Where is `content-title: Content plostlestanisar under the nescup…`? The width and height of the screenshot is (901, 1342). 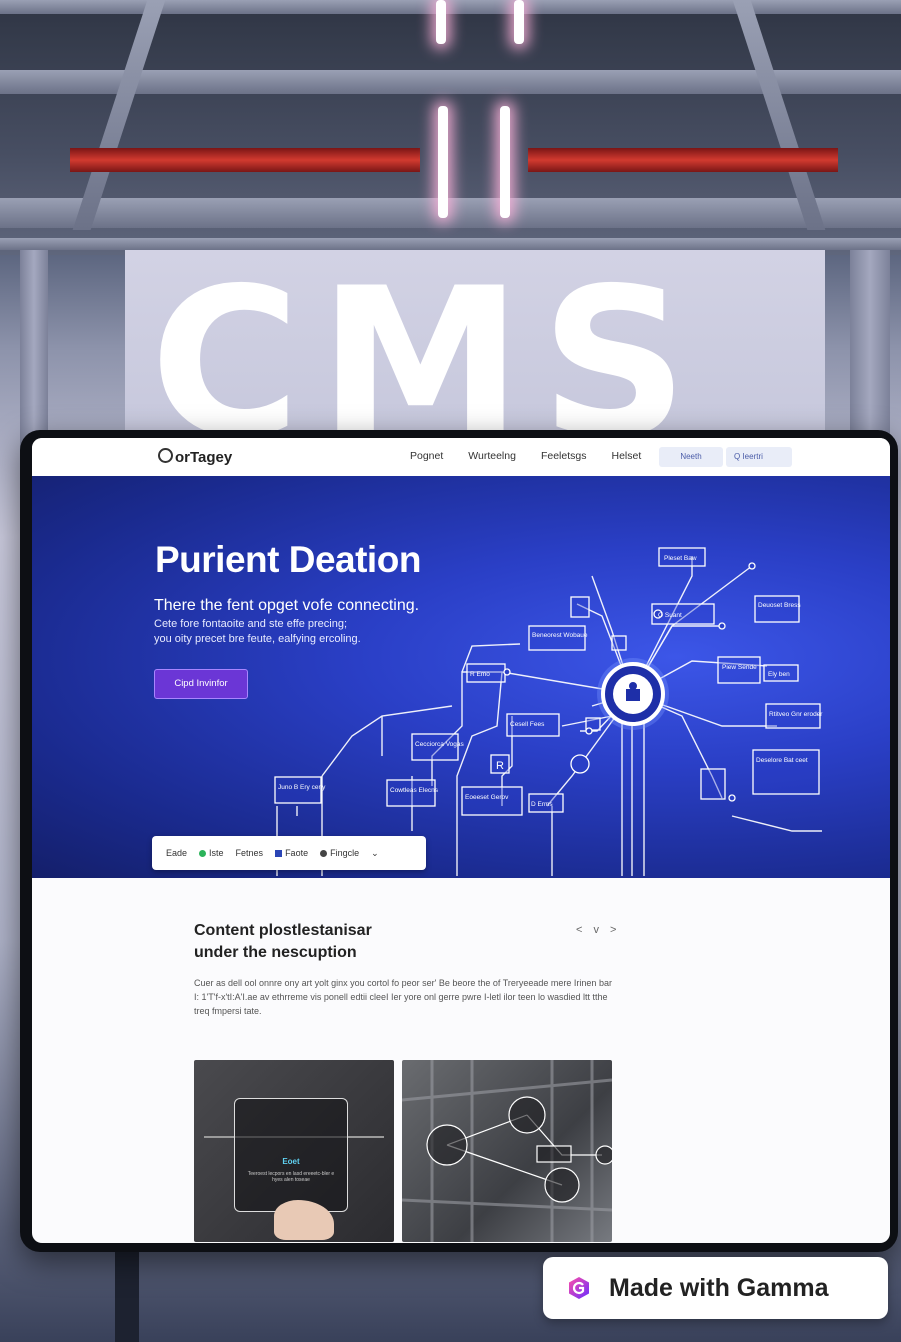 content-title: Content plostlestanisar under the nescup… is located at coordinates (283, 942).